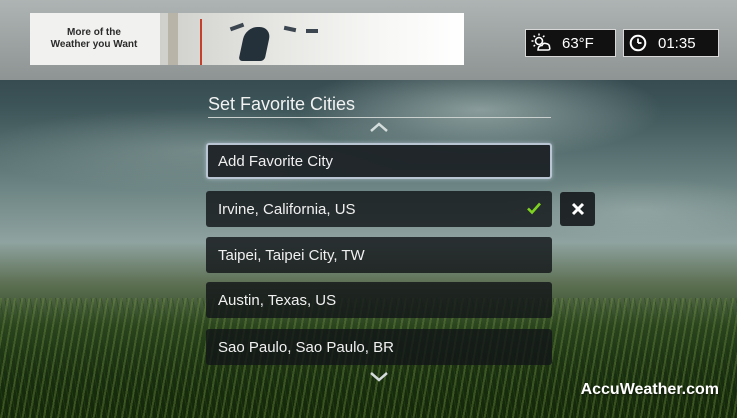  Describe the element at coordinates (379, 209) in the screenshot. I see `city-item: Irvine, California, US` at that location.